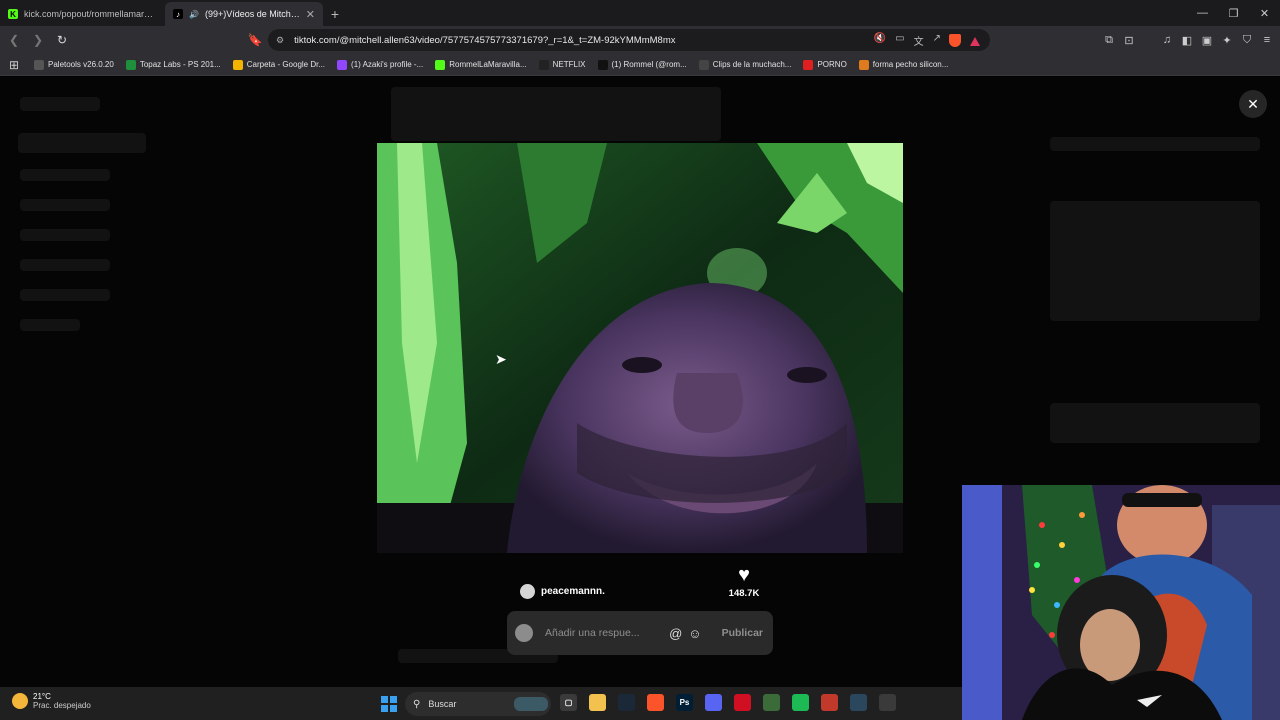 This screenshot has height=720, width=1280. Describe the element at coordinates (1155, 144) in the screenshot. I see `ghost-tabs` at that location.